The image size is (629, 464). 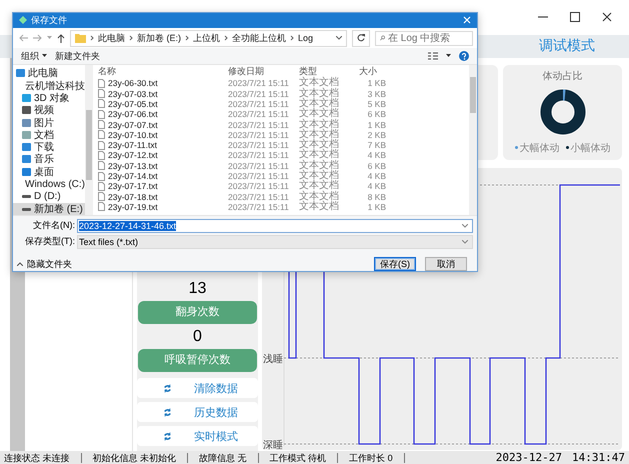 What do you see at coordinates (160, 155) in the screenshot?
I see `file-name-cell: 23y-07-12.txt` at bounding box center [160, 155].